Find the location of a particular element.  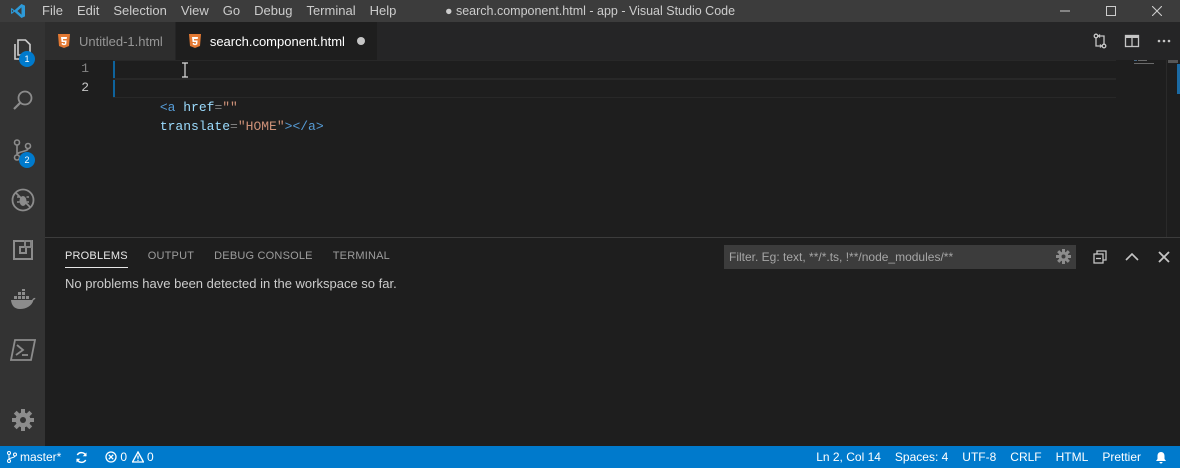

debug-icon is located at coordinates (22, 200).